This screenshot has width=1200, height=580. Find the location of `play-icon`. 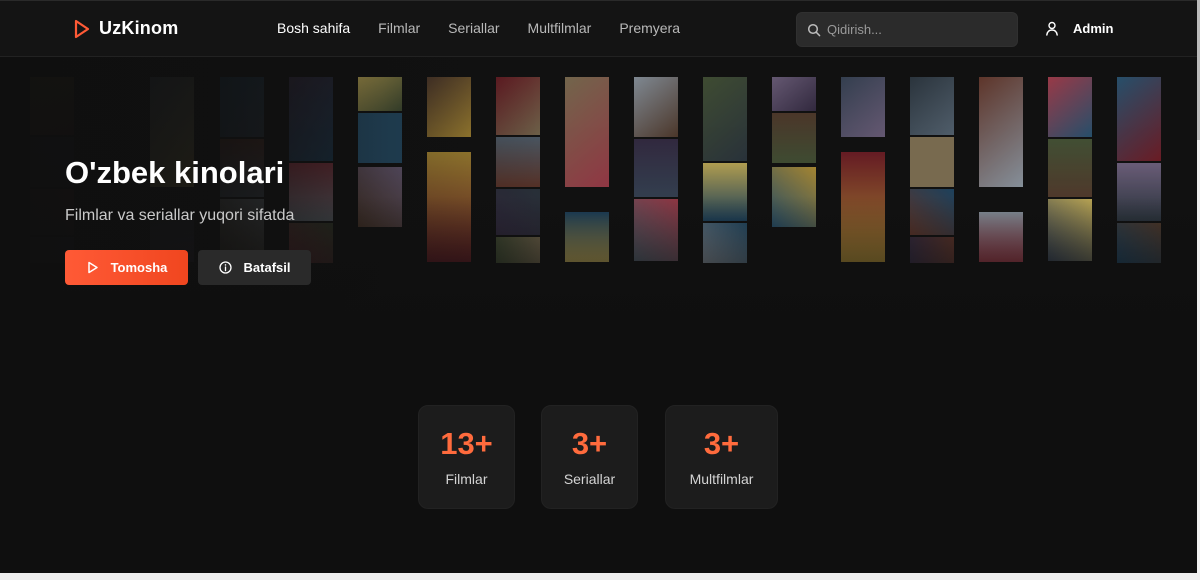

play-icon is located at coordinates (92, 267).